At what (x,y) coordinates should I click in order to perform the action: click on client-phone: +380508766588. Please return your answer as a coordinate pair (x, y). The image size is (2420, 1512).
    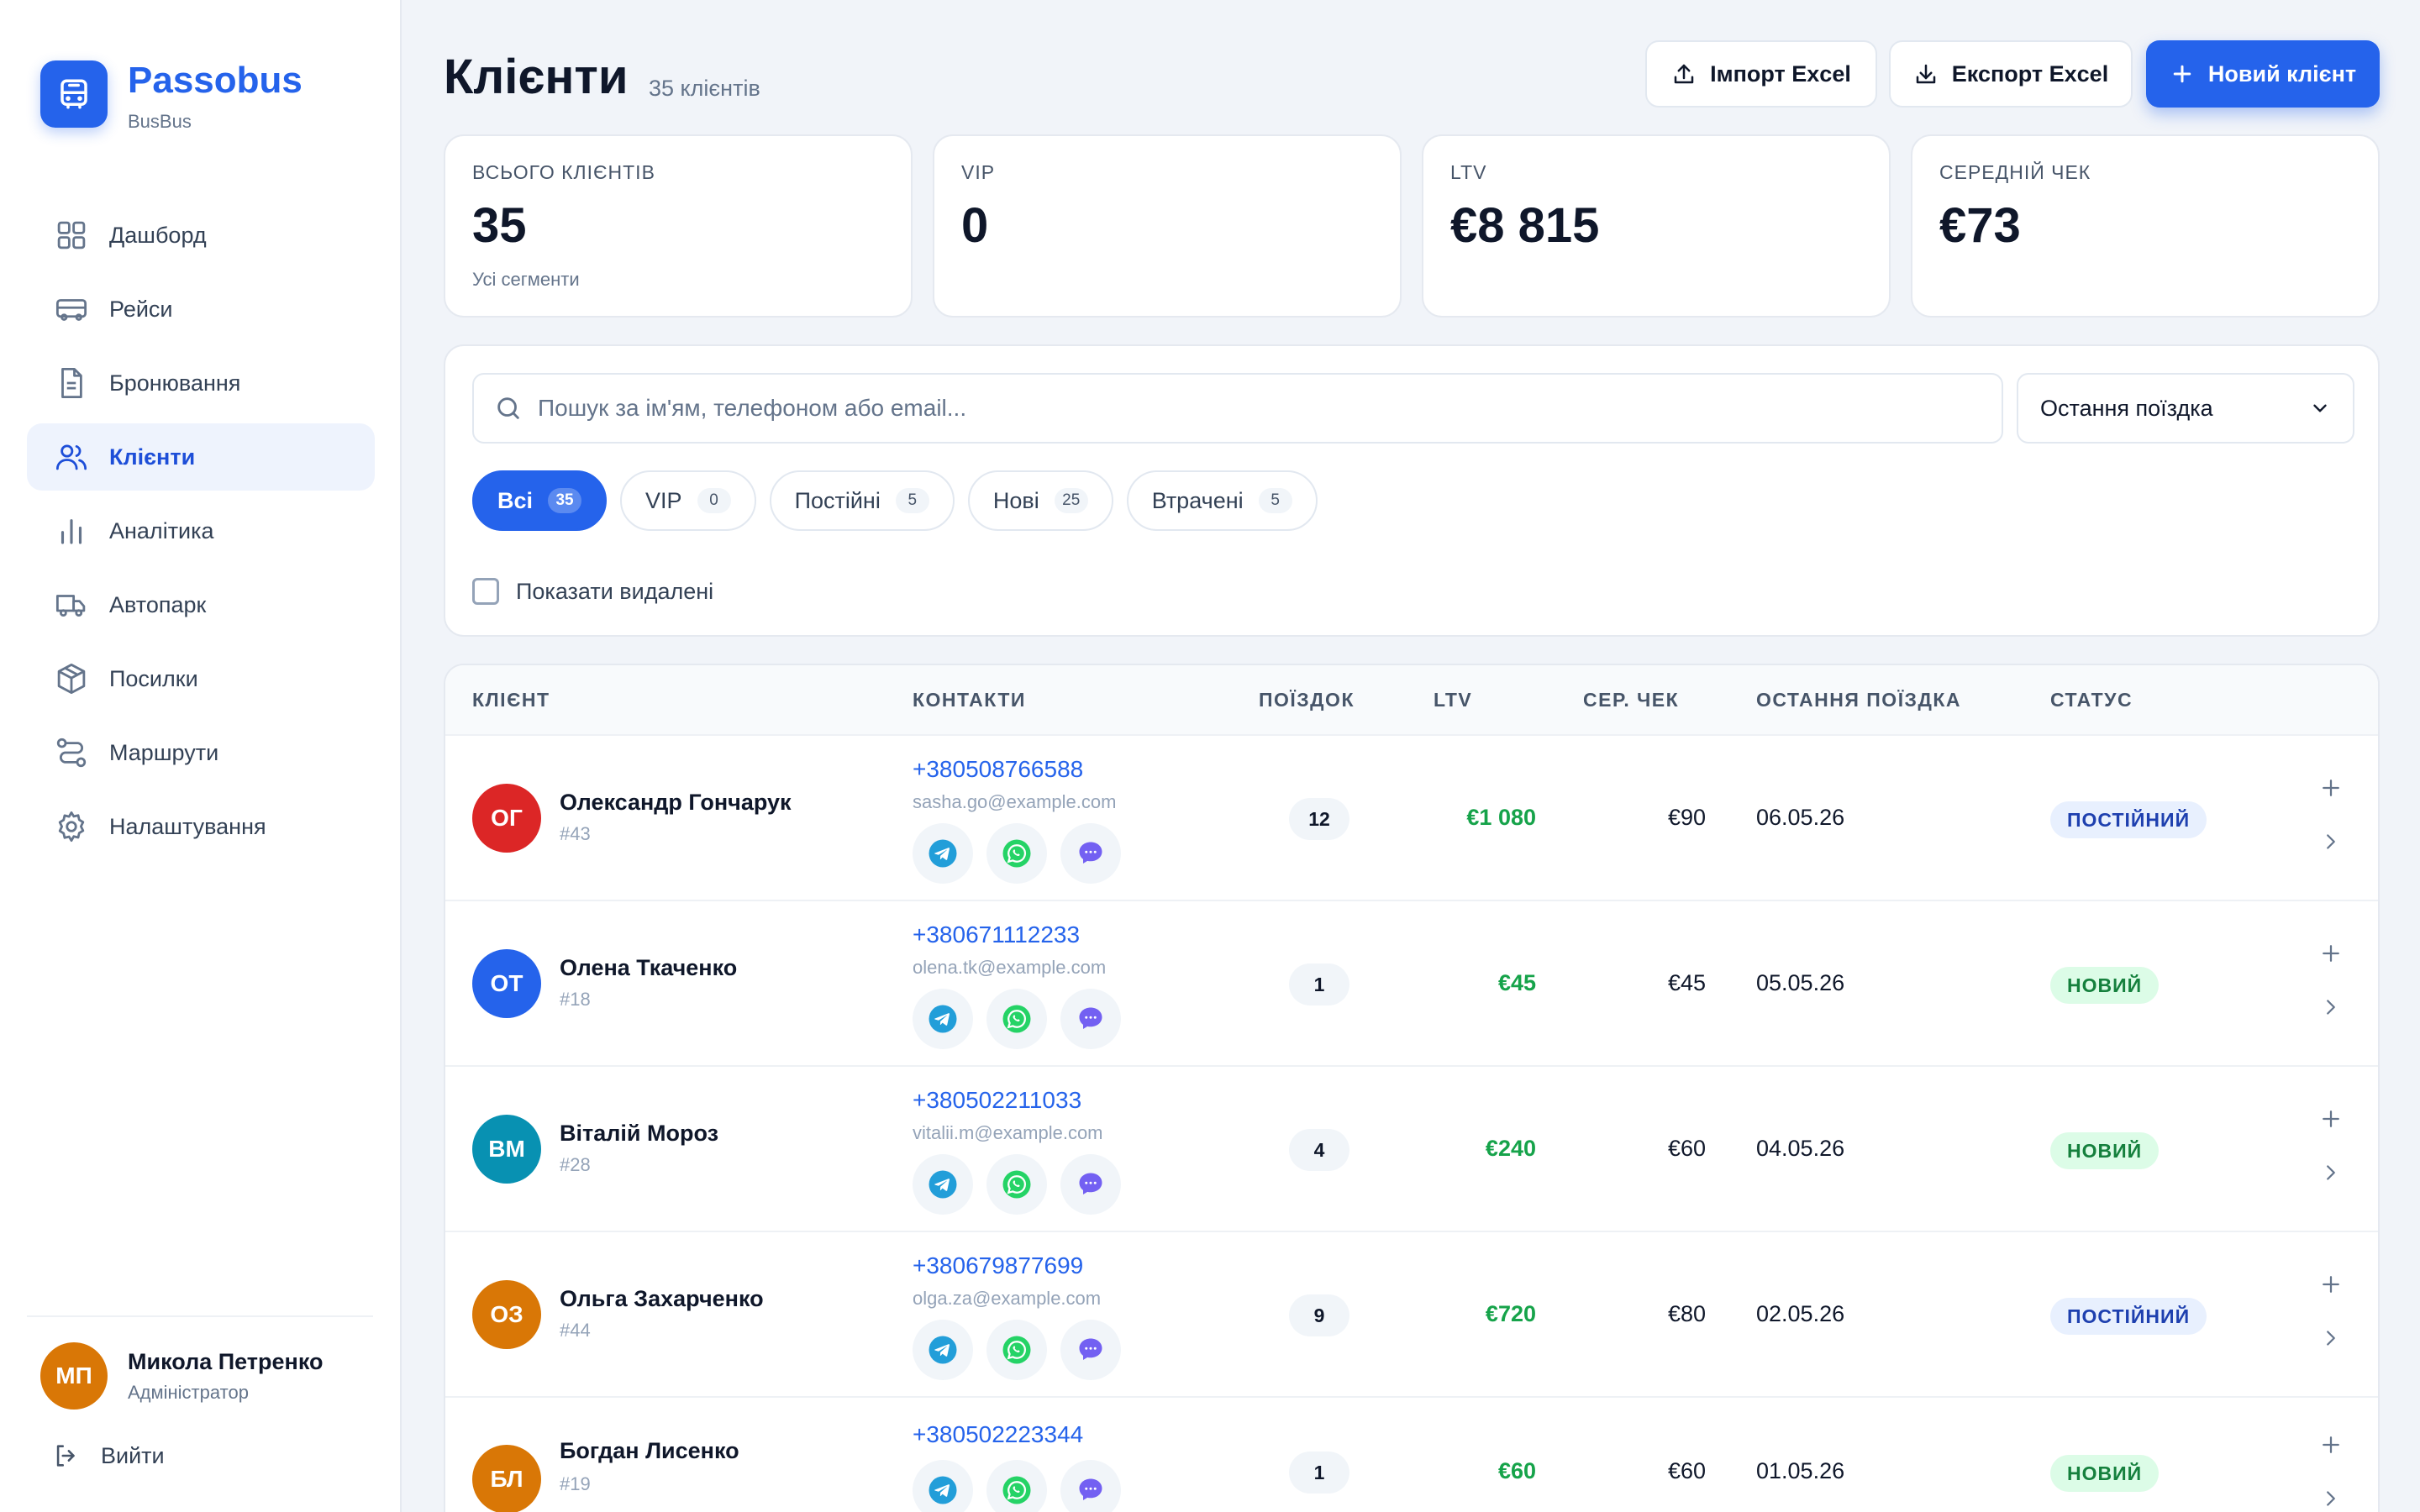
    Looking at the image, I should click on (998, 769).